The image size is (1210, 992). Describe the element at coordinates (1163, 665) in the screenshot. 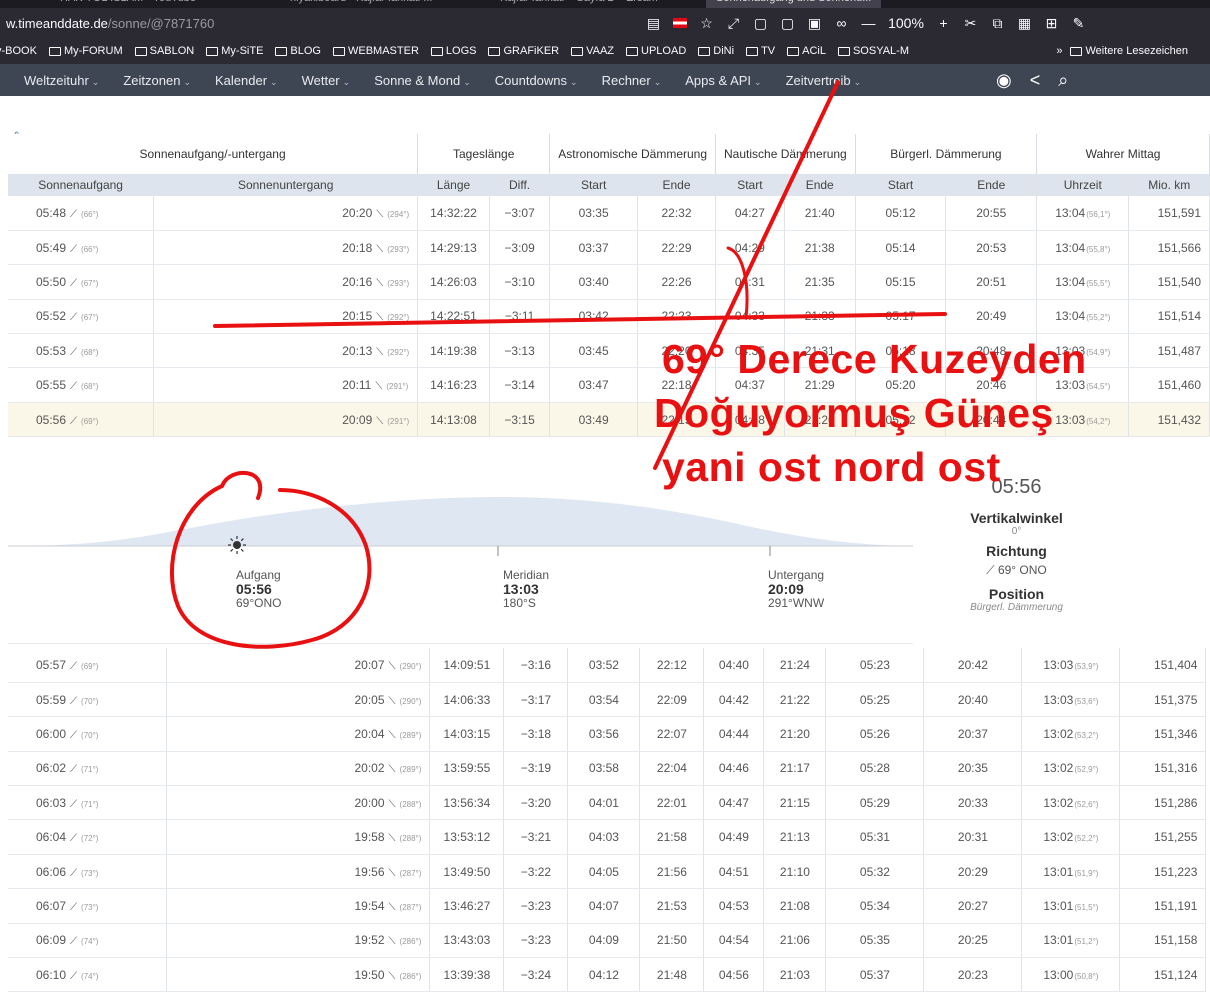

I see `distance-cell: 151,404` at that location.